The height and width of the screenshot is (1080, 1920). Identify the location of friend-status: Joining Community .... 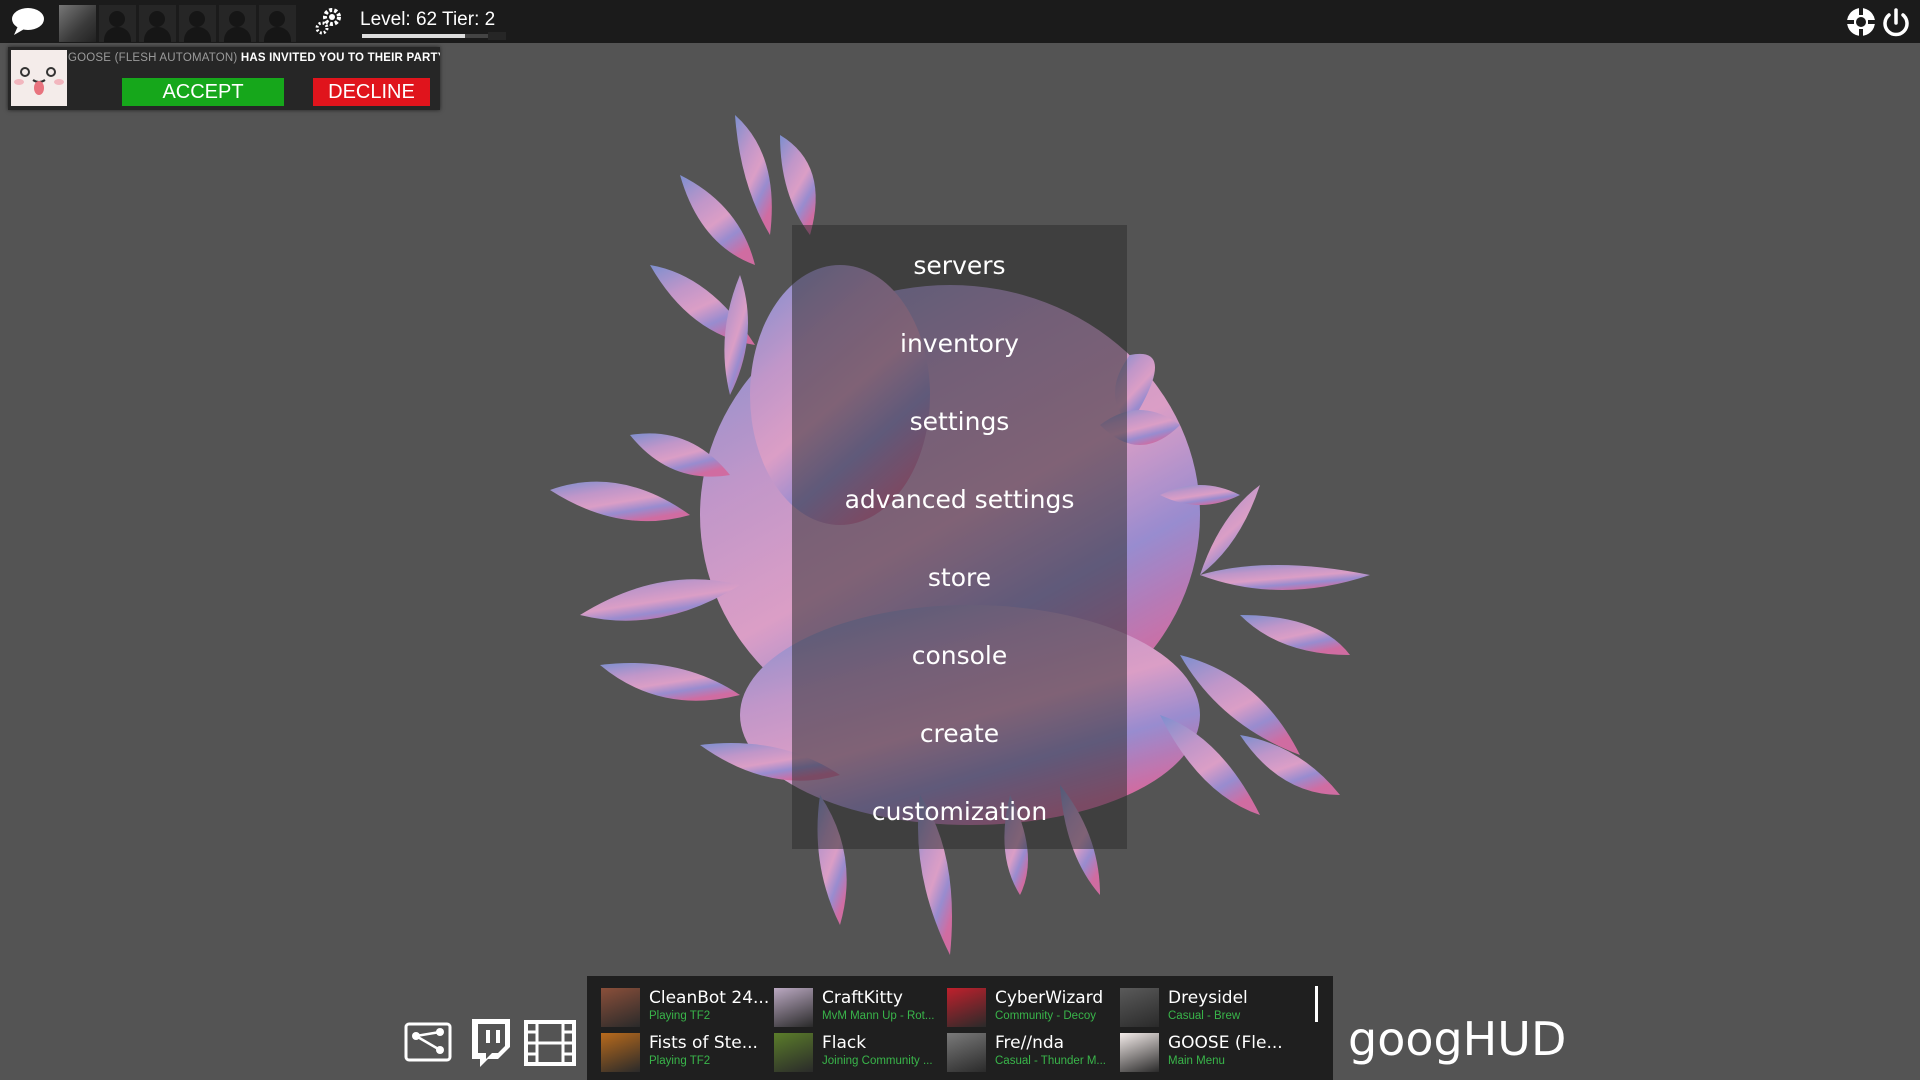
(877, 1061).